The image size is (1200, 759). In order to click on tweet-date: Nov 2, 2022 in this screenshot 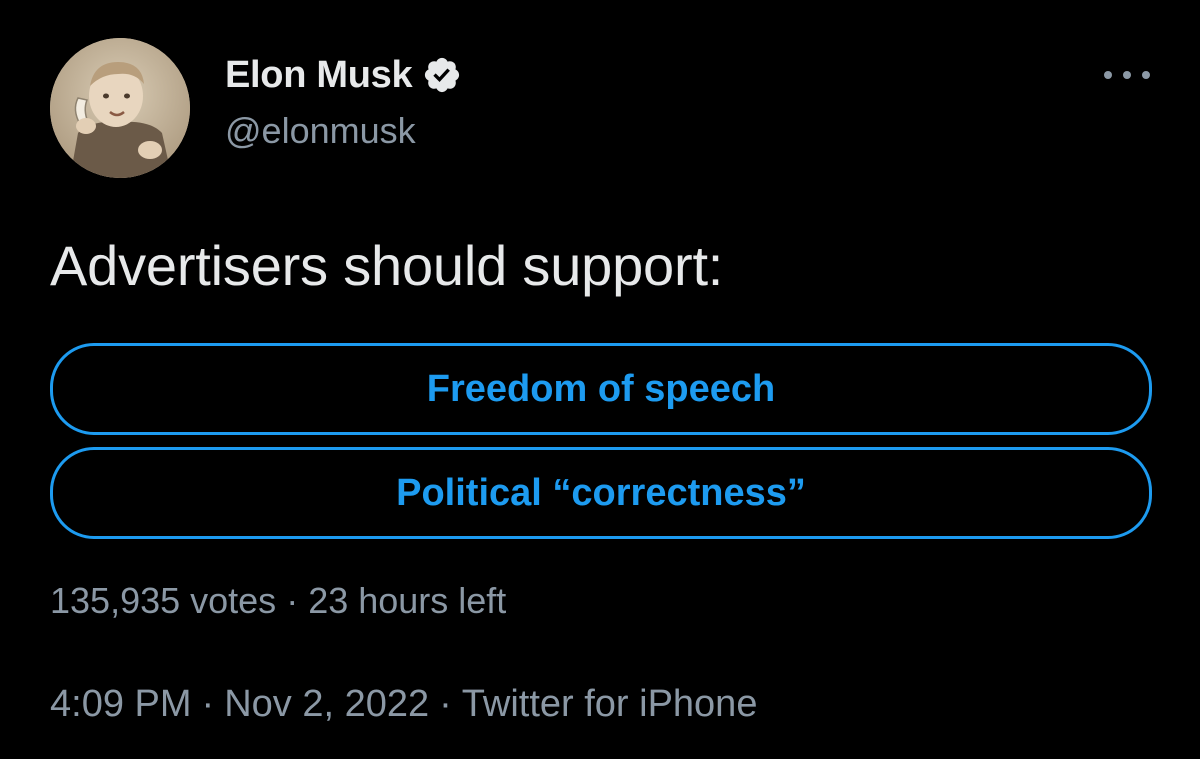, I will do `click(326, 704)`.